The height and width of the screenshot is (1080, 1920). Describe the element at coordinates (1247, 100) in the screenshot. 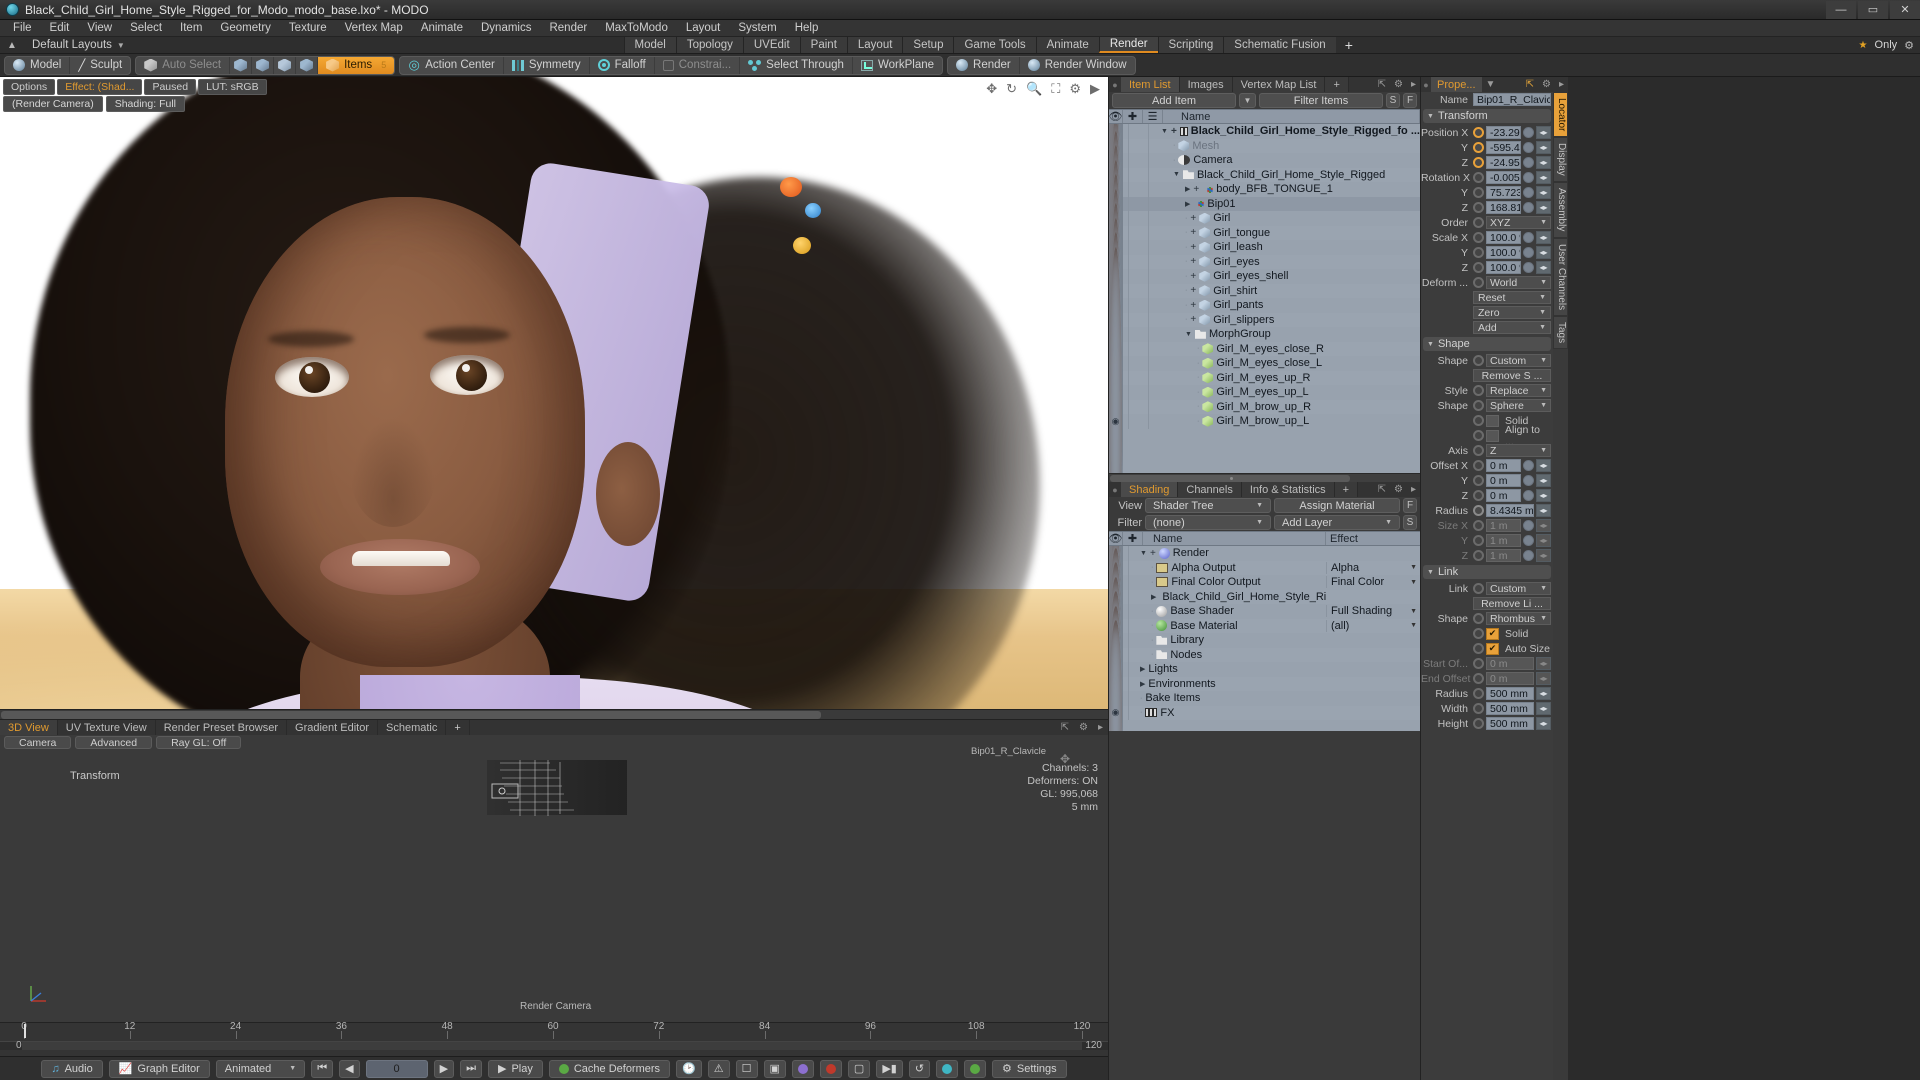

I see `add-item-dropdown-icon: ▼` at that location.